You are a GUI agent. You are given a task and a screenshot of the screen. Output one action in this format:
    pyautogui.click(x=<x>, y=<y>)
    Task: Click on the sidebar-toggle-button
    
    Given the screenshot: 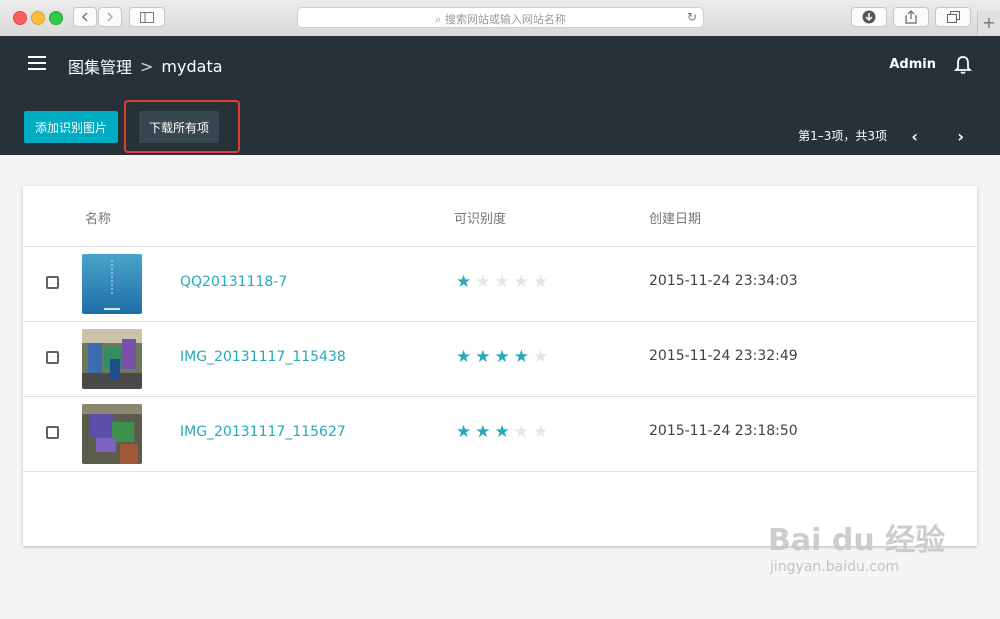 What is the action you would take?
    pyautogui.click(x=147, y=17)
    